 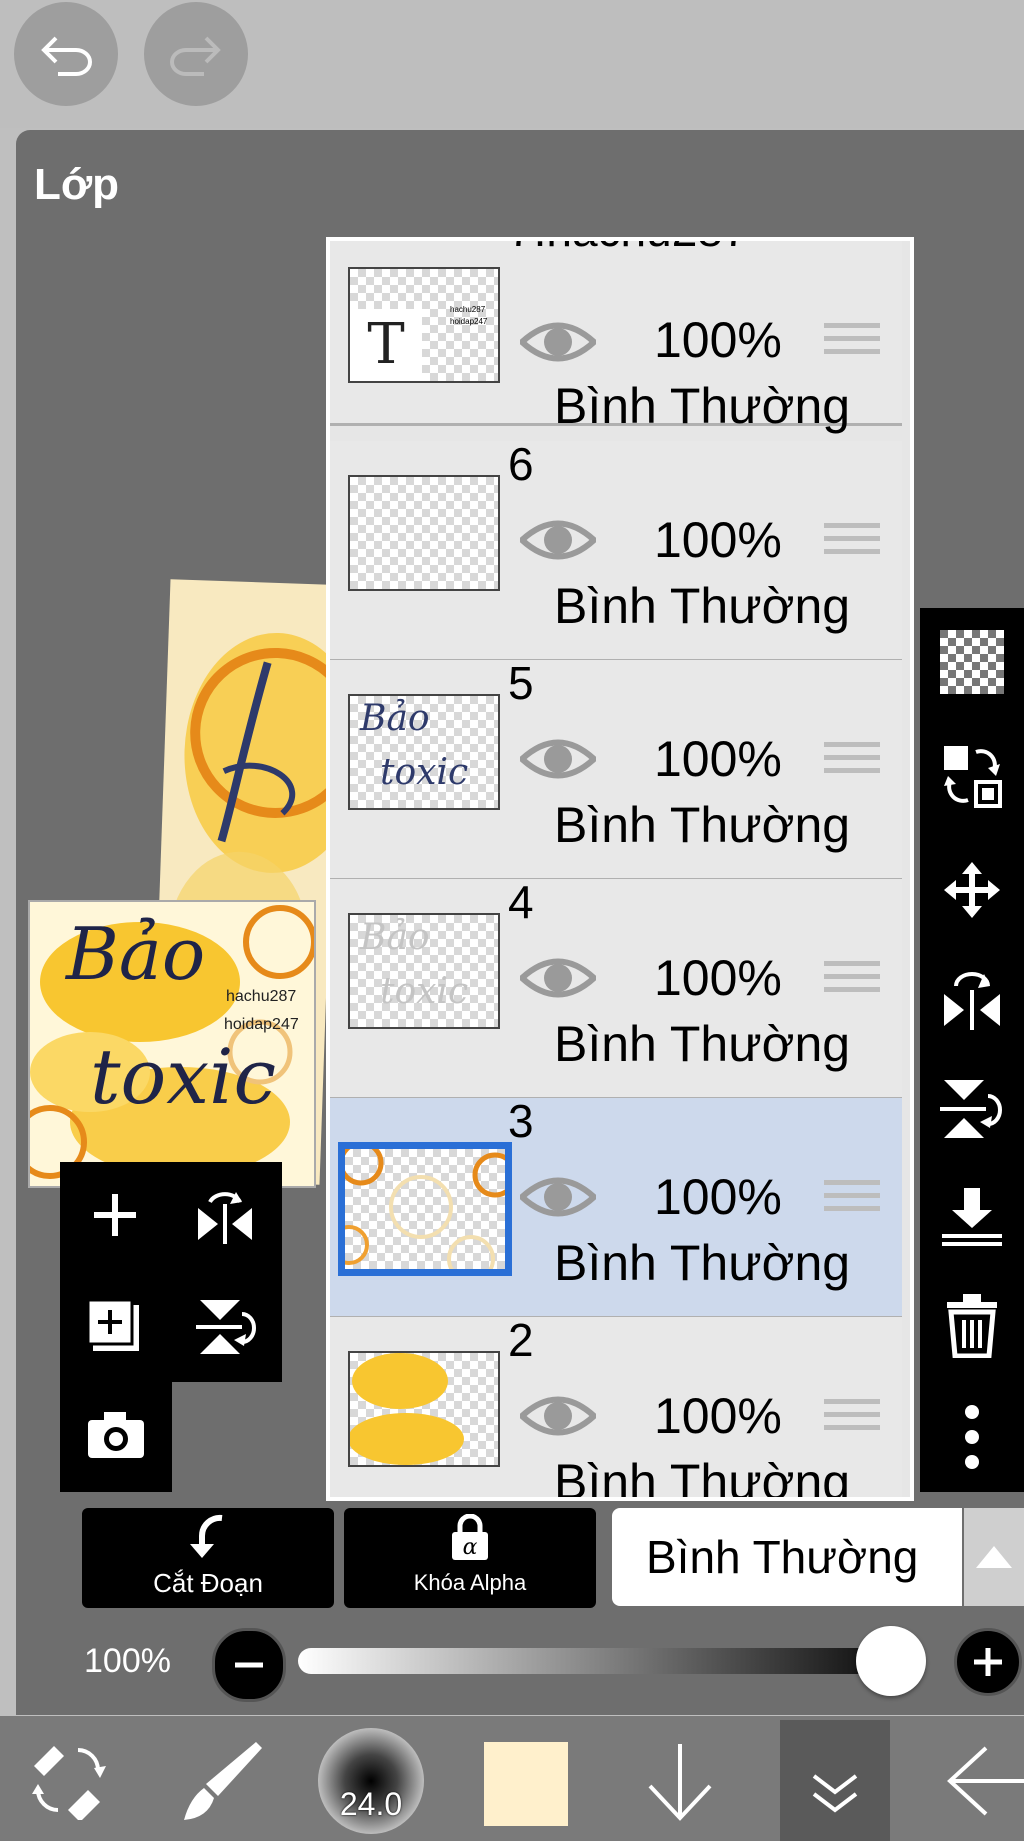 I want to click on blend-mode-dropdown-button, so click(x=994, y=1557).